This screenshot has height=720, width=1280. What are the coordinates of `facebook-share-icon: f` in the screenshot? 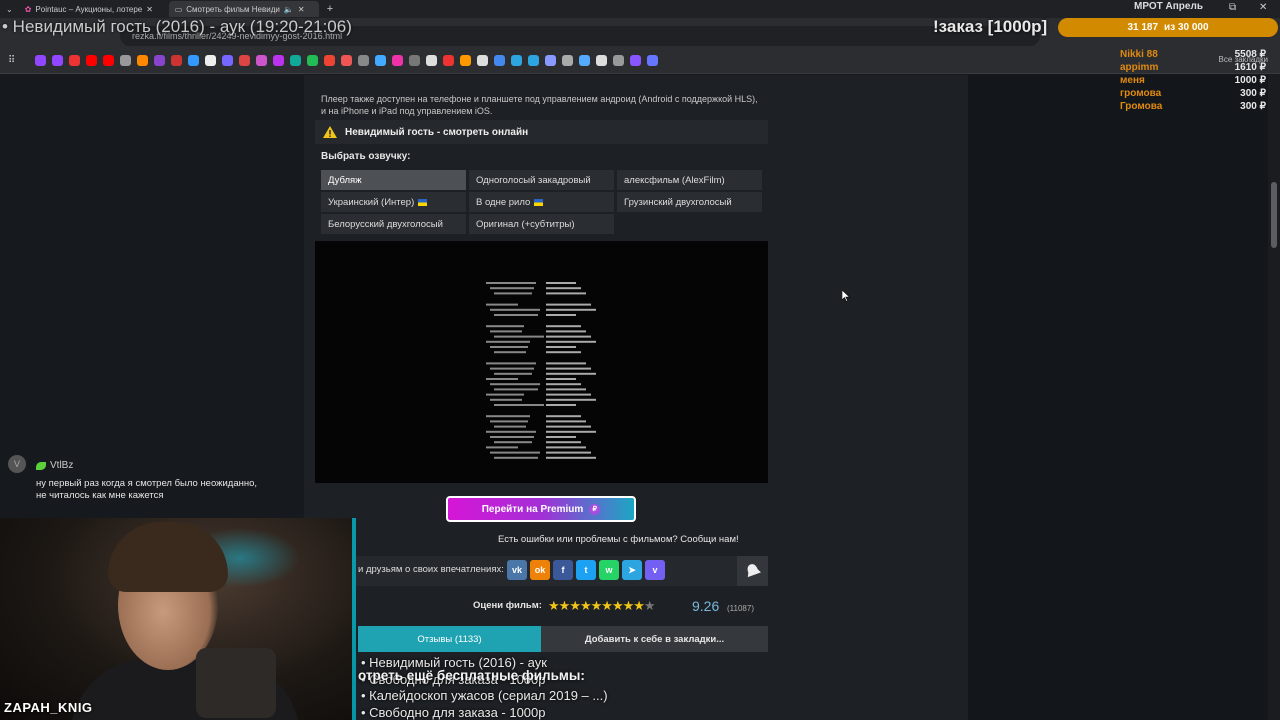 It's located at (563, 570).